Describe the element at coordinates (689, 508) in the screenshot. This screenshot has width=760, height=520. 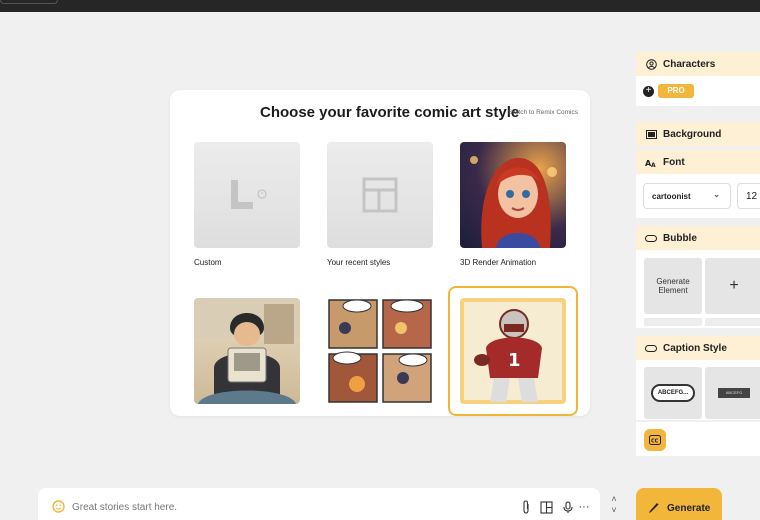
I see `generate-label: Generate` at that location.